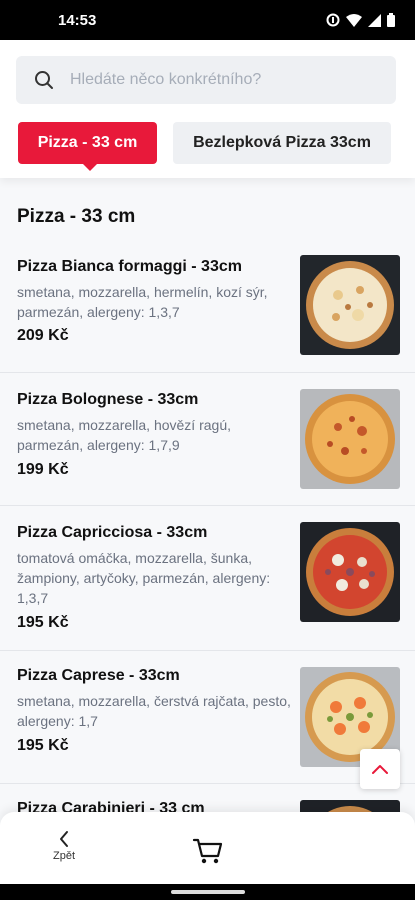  I want to click on battery-icon, so click(391, 20).